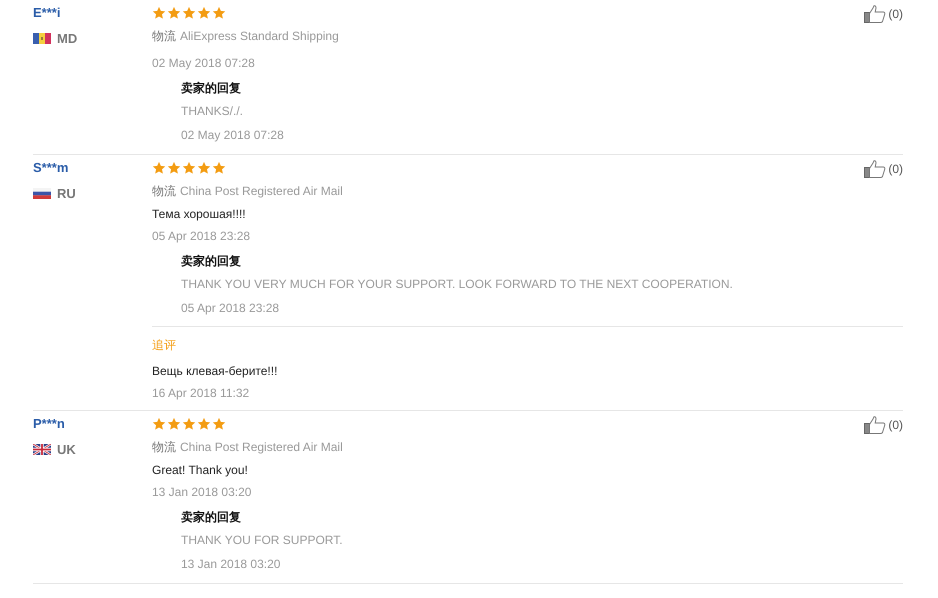 Image resolution: width=938 pixels, height=598 pixels. I want to click on review-date: 05 Apr 2018 23:28, so click(202, 236).